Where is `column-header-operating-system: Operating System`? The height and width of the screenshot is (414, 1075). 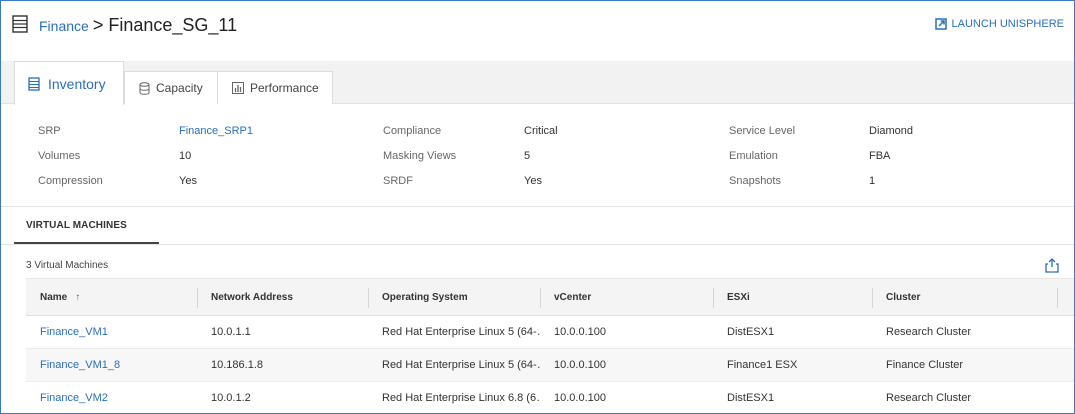
column-header-operating-system: Operating System is located at coordinates (454, 297).